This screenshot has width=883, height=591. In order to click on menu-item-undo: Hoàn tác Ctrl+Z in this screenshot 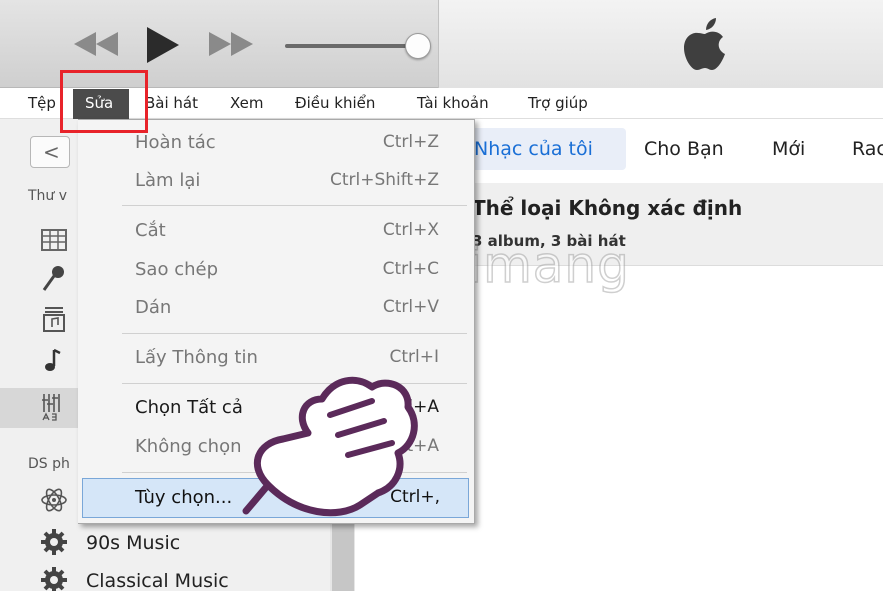, I will do `click(291, 144)`.